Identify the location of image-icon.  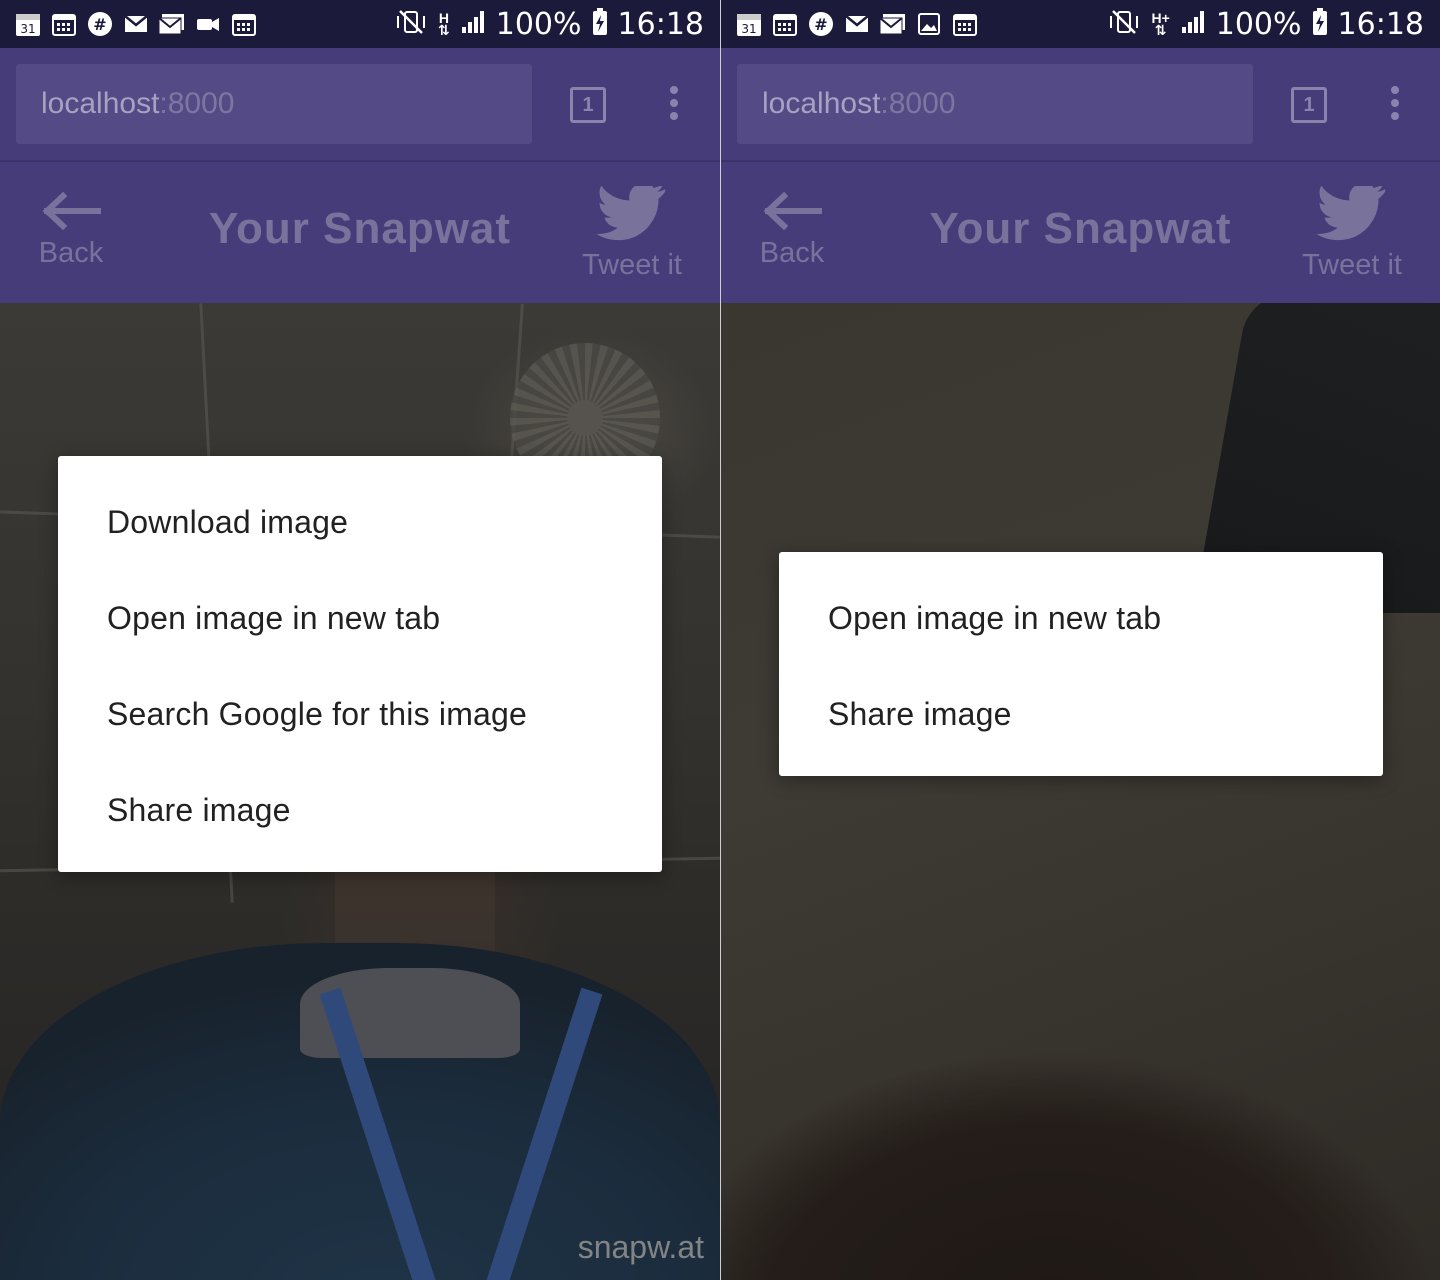
(929, 24).